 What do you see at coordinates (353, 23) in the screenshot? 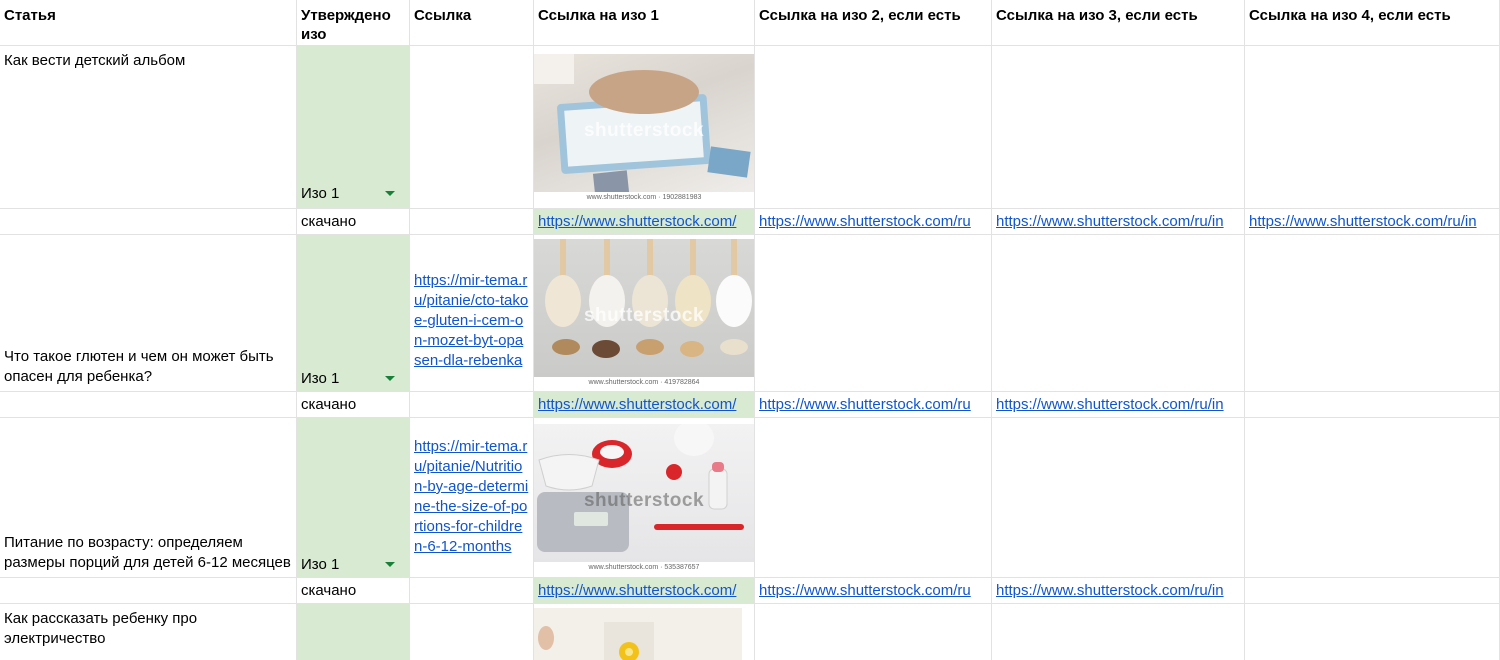
I see `header-approved-image: Утверждено изо` at bounding box center [353, 23].